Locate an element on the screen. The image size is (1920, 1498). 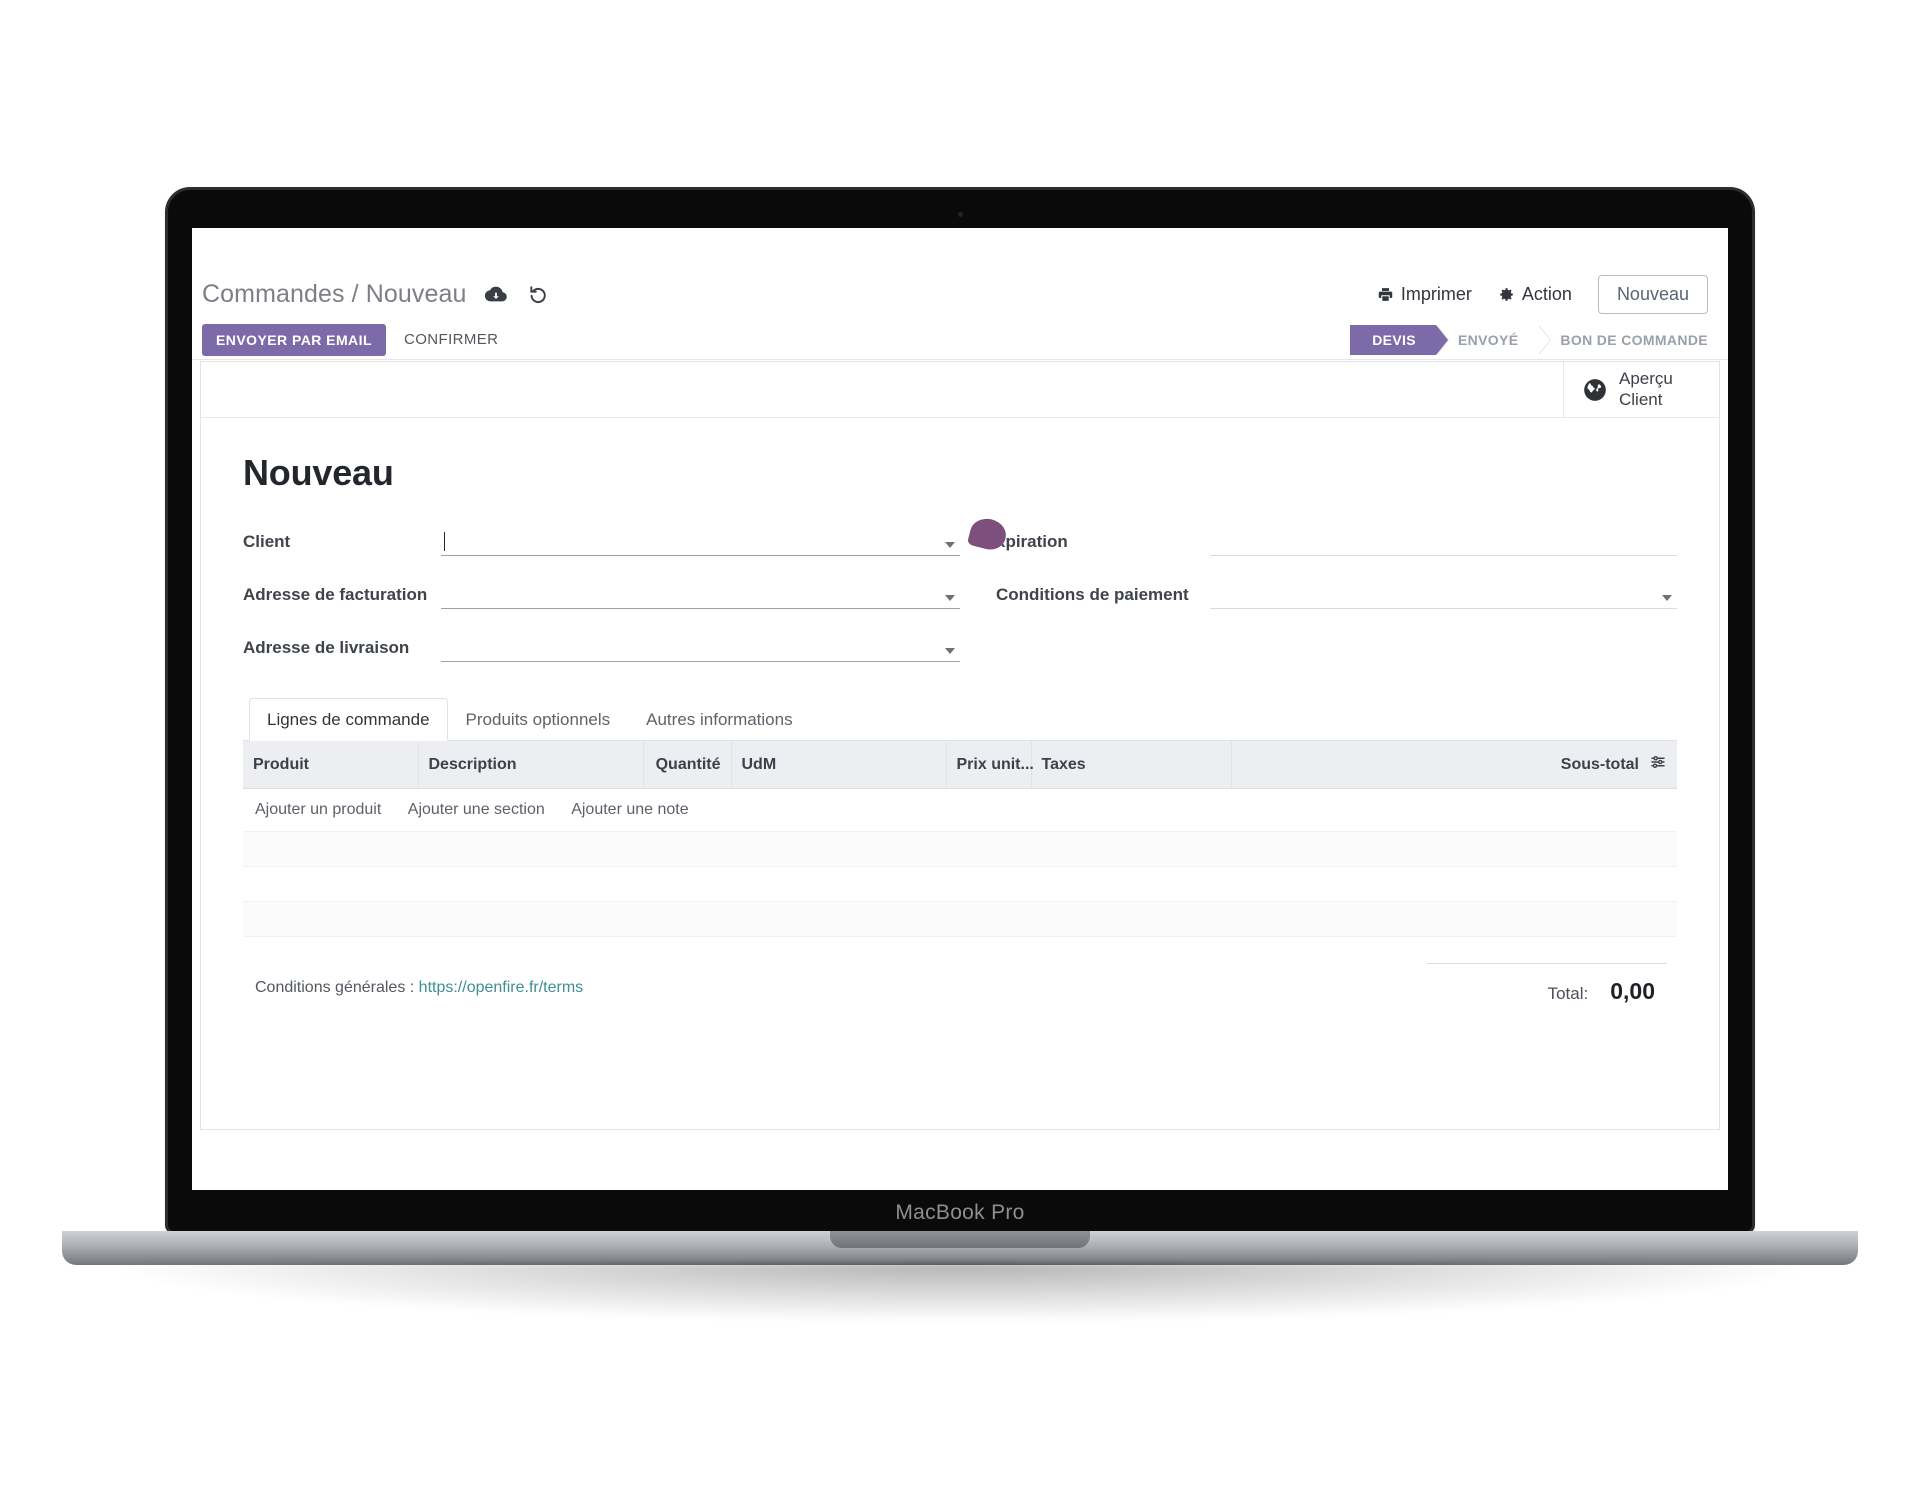
add-product-link: Ajouter un produit is located at coordinates (318, 809).